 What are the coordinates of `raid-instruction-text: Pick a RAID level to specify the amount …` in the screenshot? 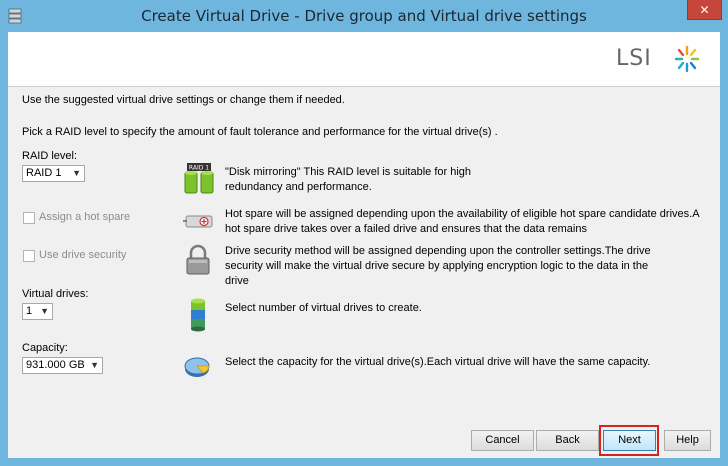 It's located at (260, 132).